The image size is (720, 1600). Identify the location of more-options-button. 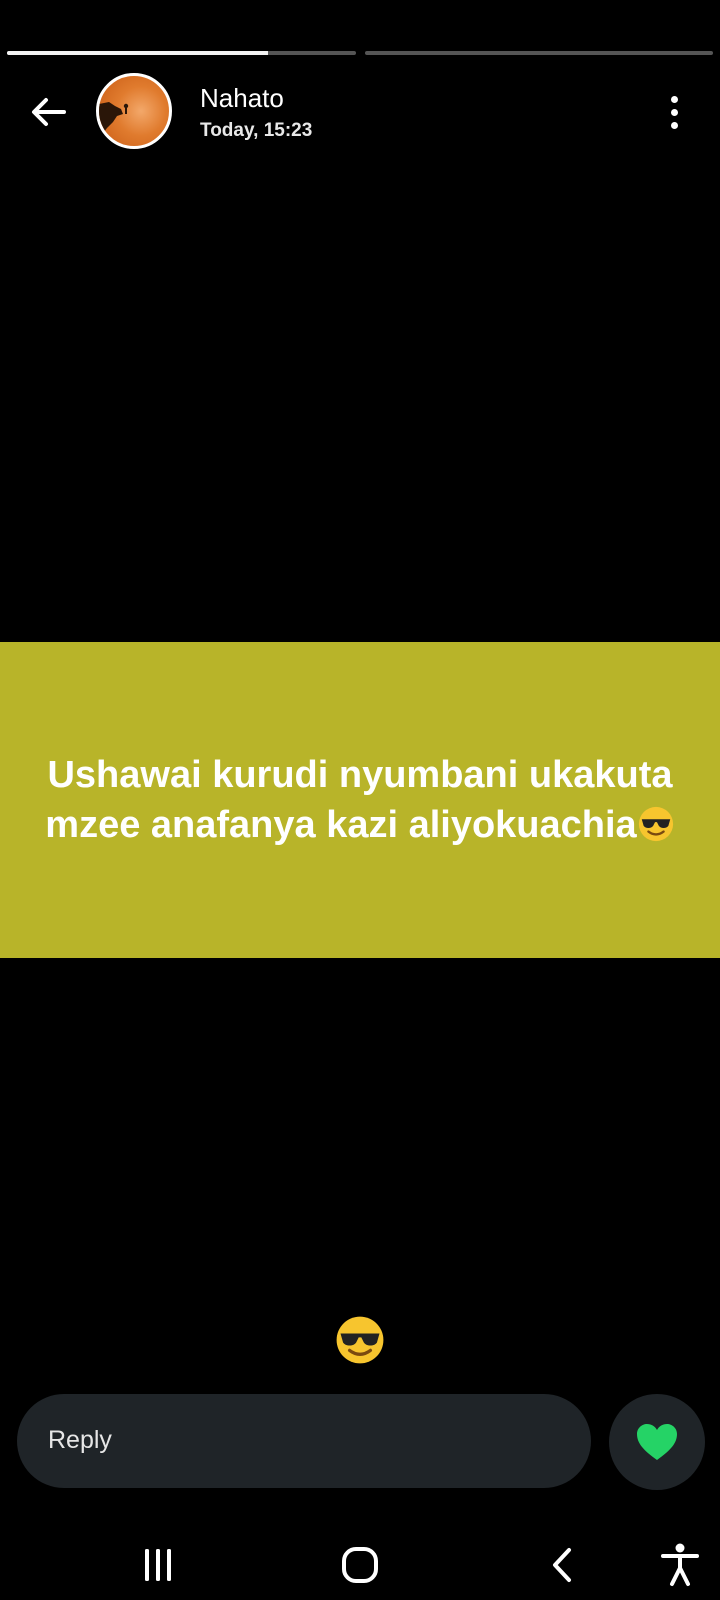
(674, 112).